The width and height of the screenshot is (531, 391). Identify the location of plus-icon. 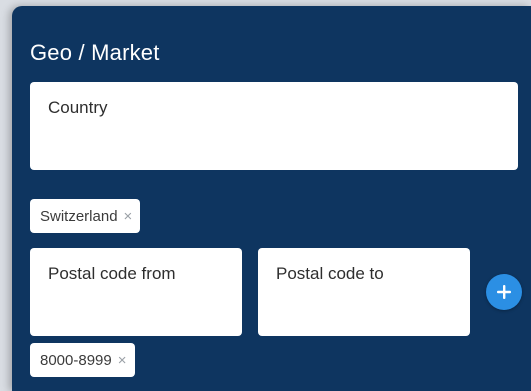
(504, 292).